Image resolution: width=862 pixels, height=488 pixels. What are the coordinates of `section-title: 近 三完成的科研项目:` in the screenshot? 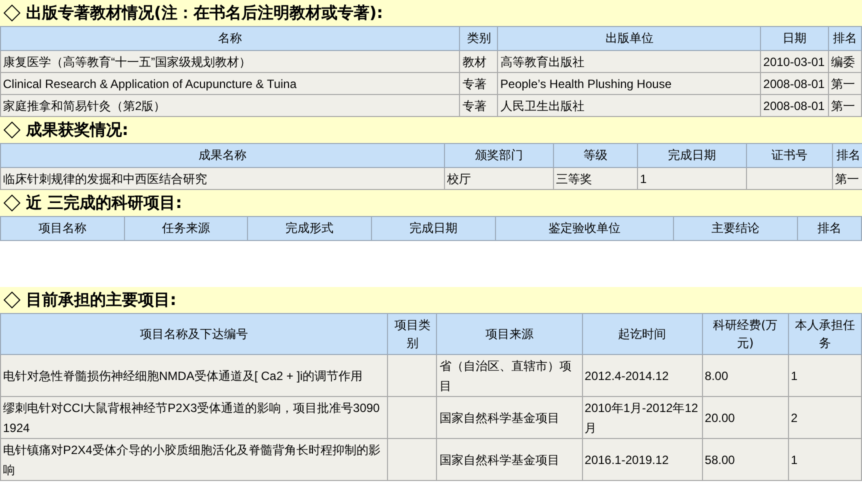 It's located at (104, 203).